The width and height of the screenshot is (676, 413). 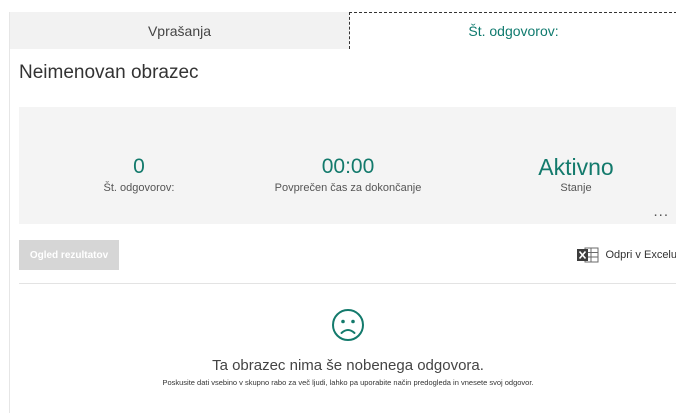 I want to click on open-in-excel-label: Odpri v Excelu, so click(x=640, y=255).